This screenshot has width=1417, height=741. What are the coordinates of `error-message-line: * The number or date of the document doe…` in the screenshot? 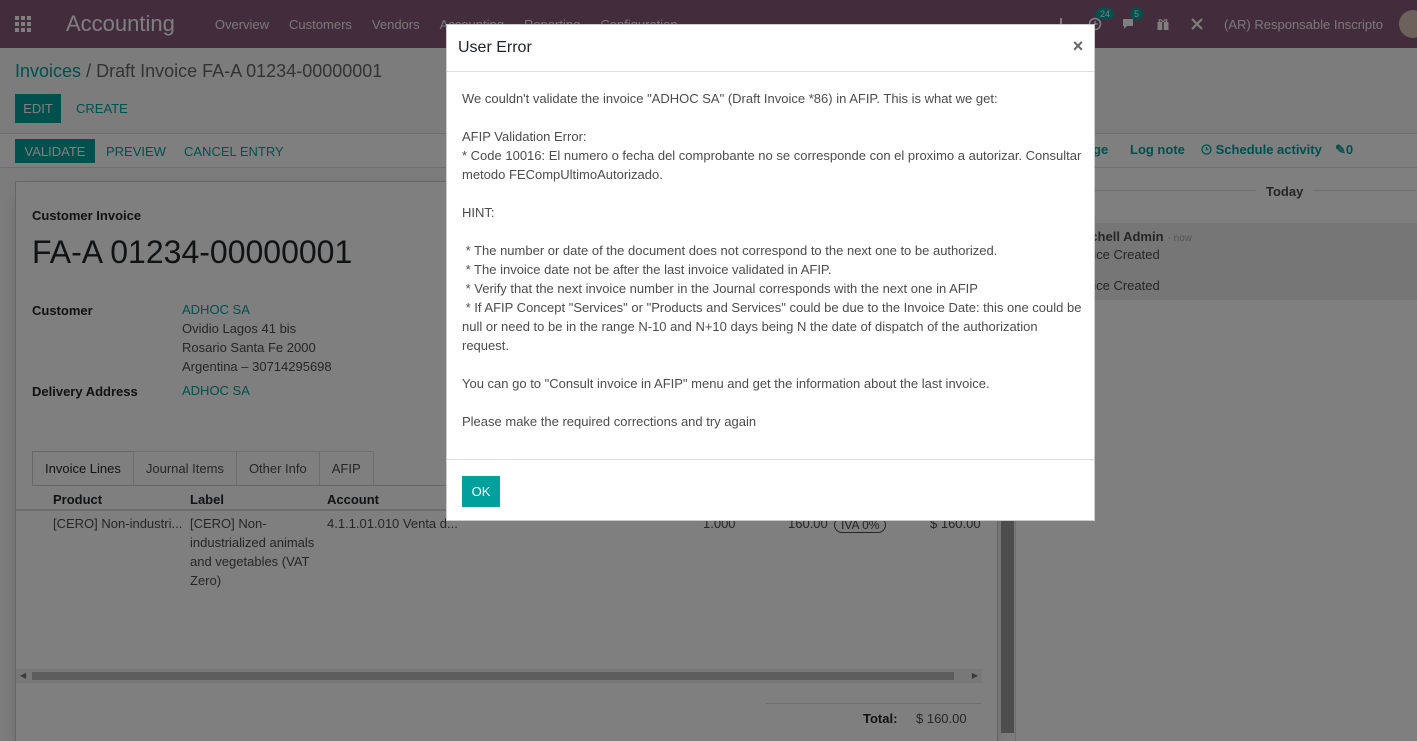 It's located at (730, 250).